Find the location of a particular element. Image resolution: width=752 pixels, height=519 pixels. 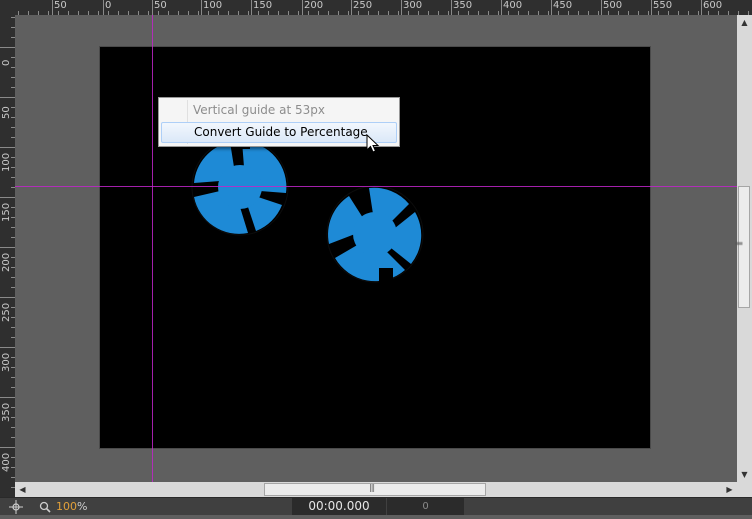

arrow-cursor-icon is located at coordinates (373, 143).